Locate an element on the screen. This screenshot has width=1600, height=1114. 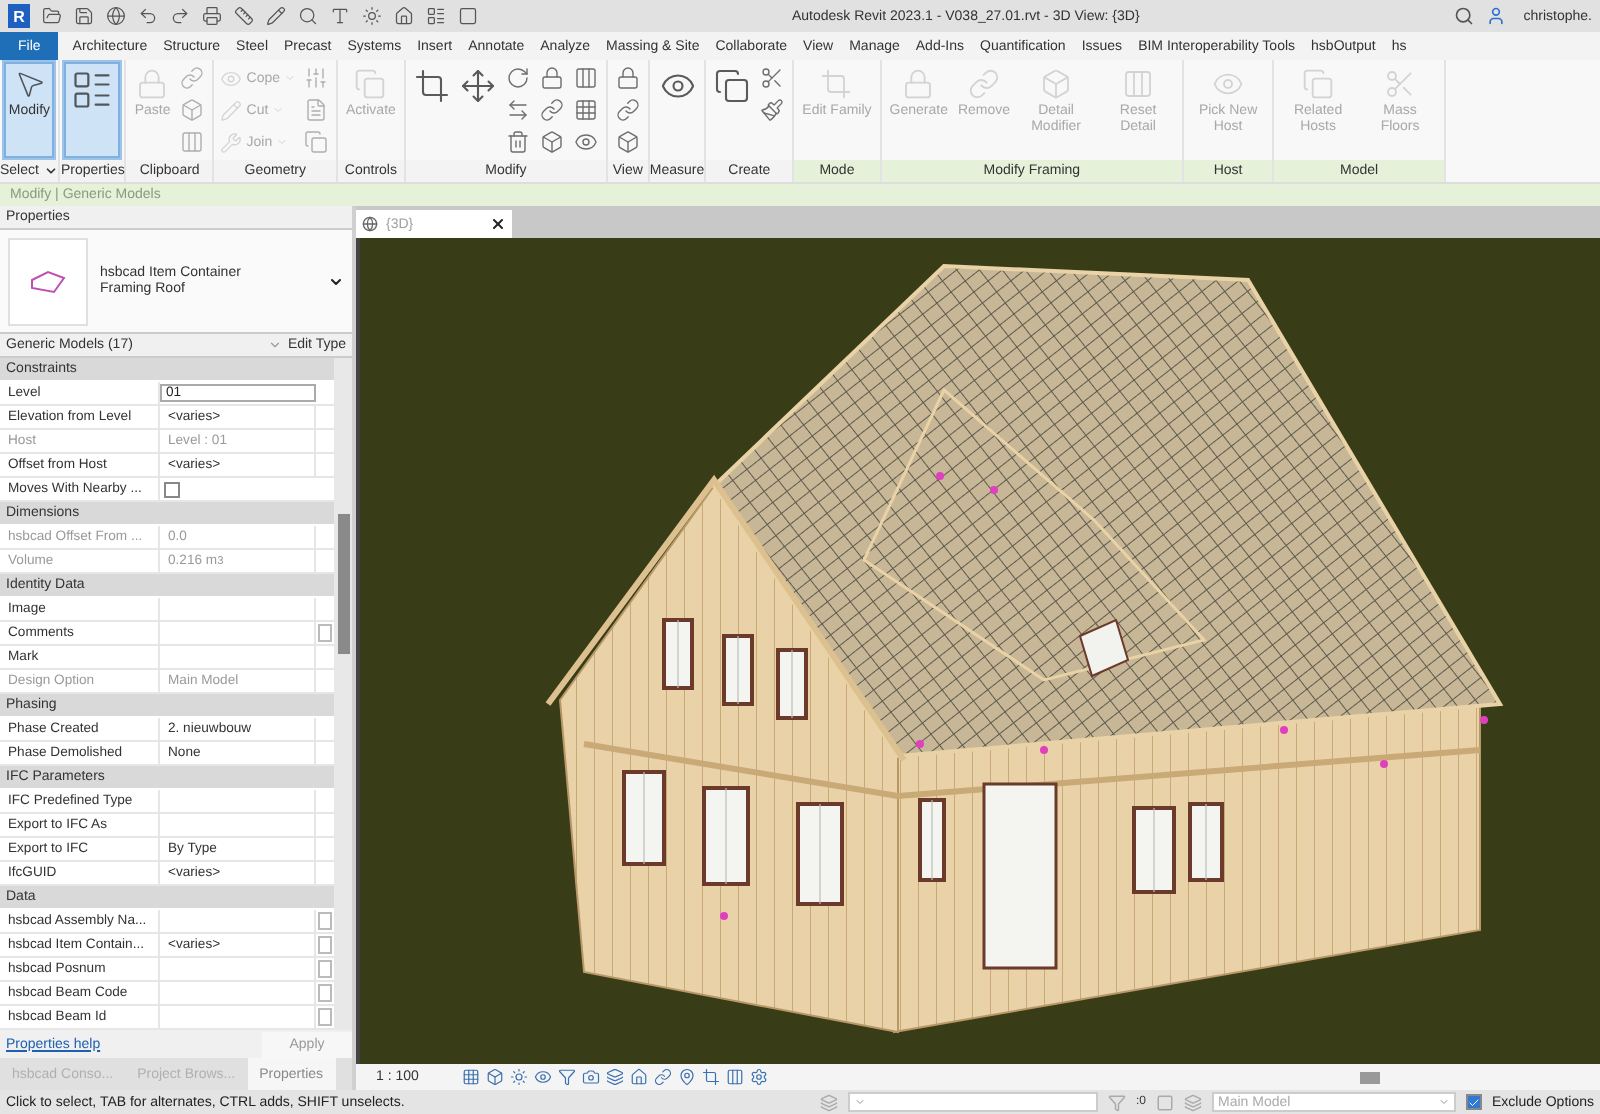
printer-icon is located at coordinates (212, 16).